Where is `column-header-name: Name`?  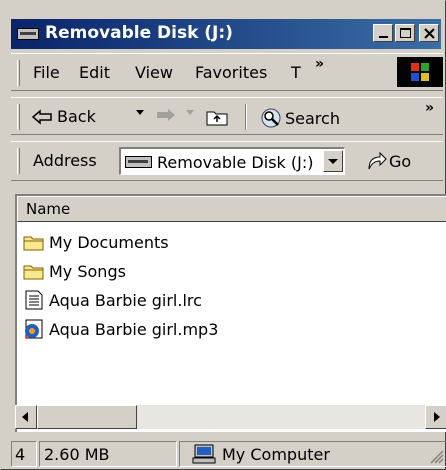
column-header-name: Name is located at coordinates (231, 209).